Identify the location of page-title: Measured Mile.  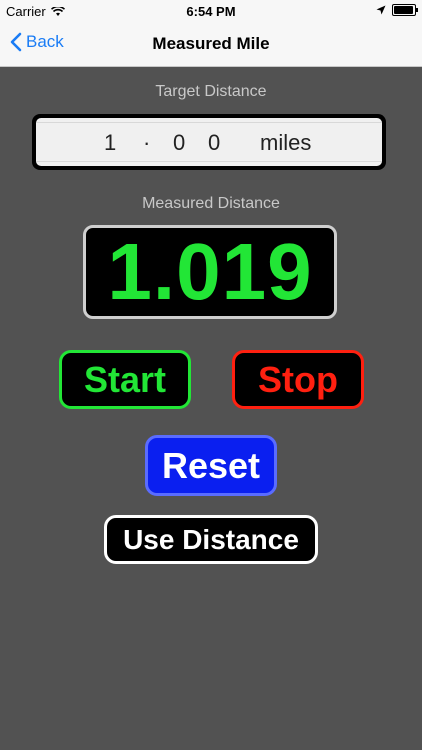
(211, 43).